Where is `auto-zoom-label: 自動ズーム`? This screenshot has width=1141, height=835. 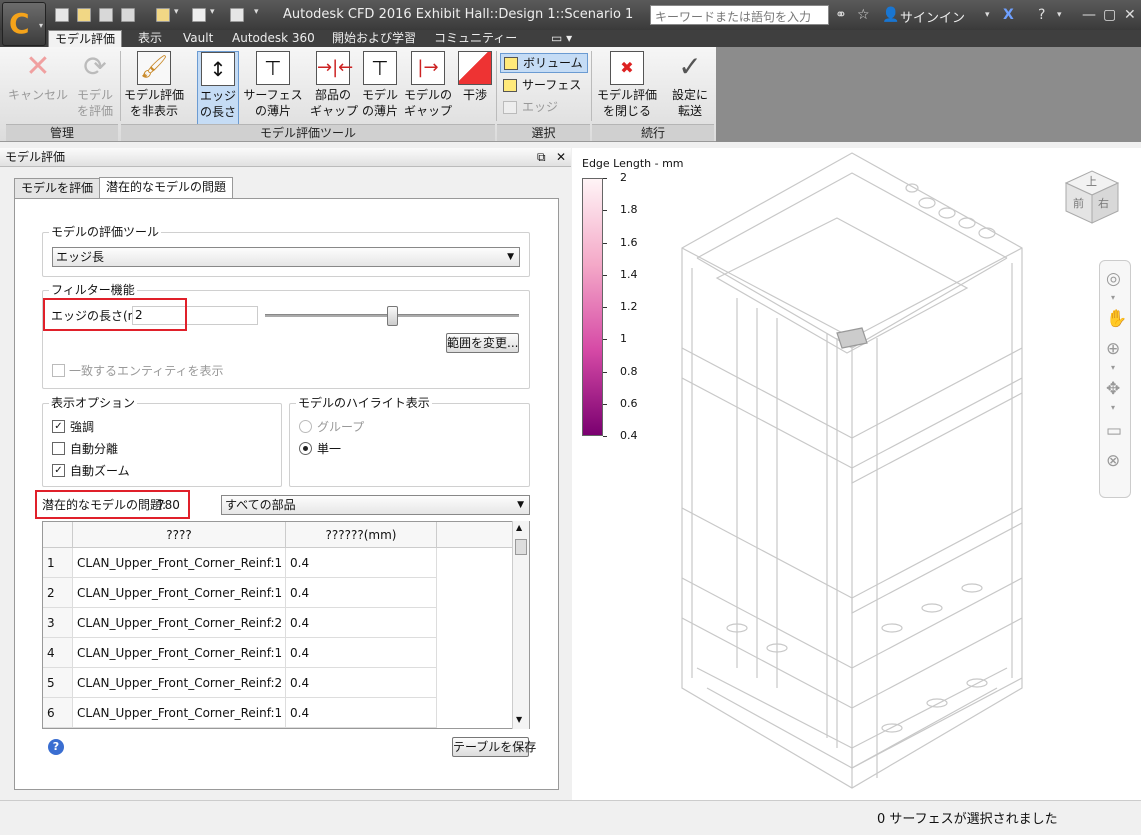 auto-zoom-label: 自動ズーム is located at coordinates (100, 471).